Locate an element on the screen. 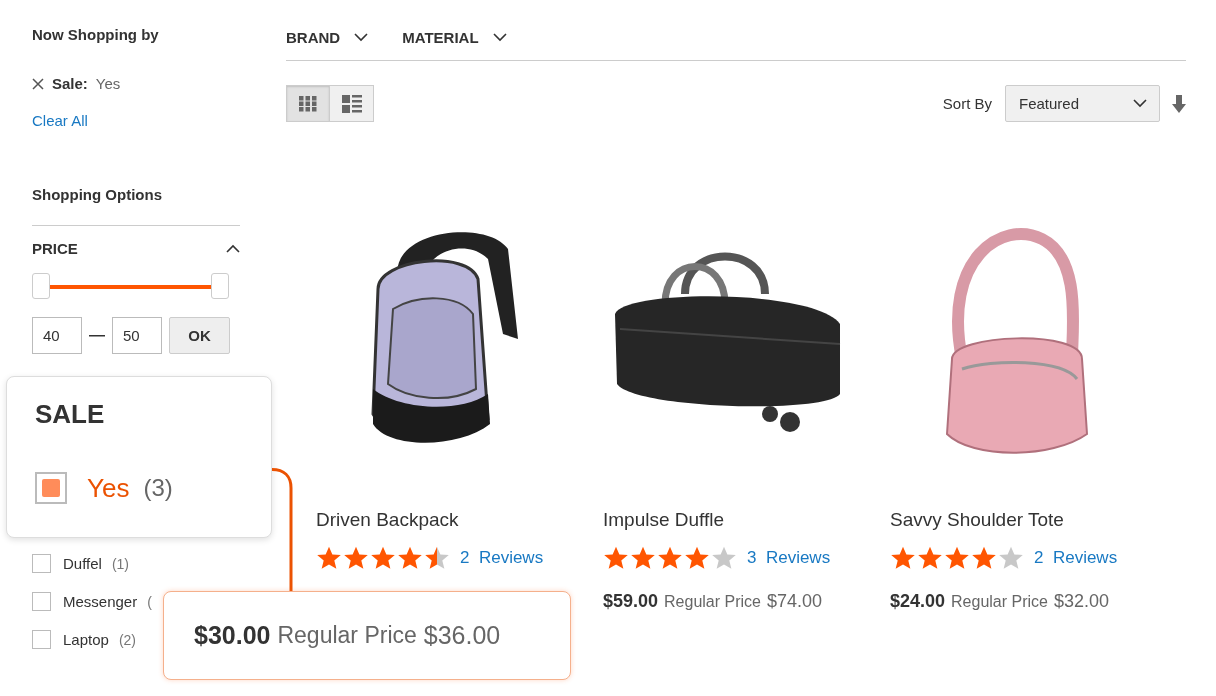 Image resolution: width=1216 pixels, height=696 pixels. reviews-link: 3 Reviews is located at coordinates (789, 558).